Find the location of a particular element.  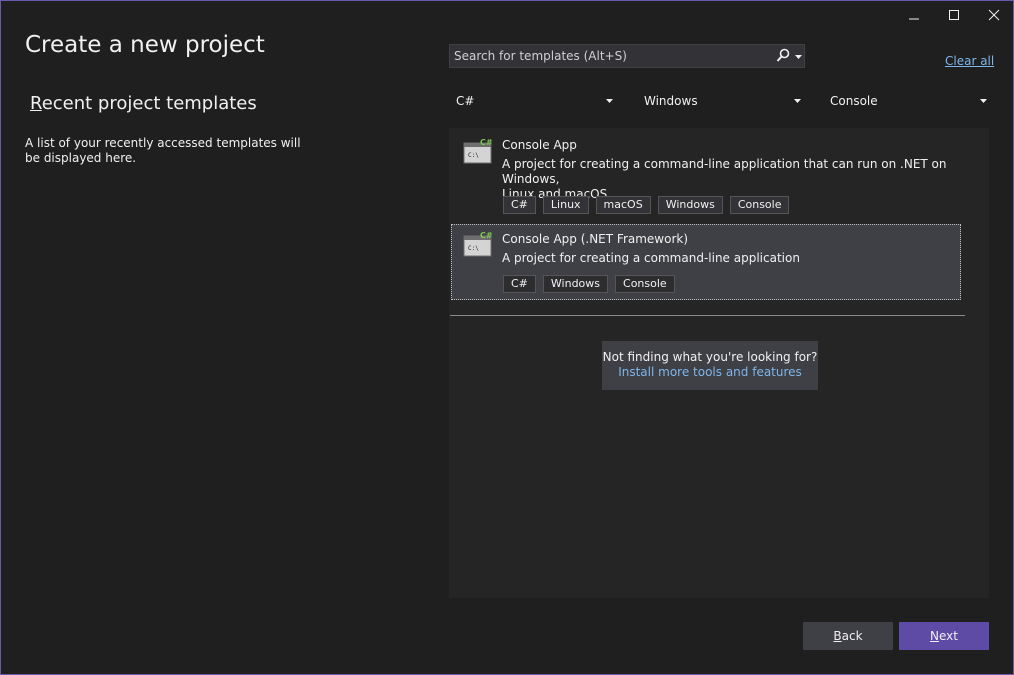

template-title: Console App (.NET Framework) is located at coordinates (595, 239).